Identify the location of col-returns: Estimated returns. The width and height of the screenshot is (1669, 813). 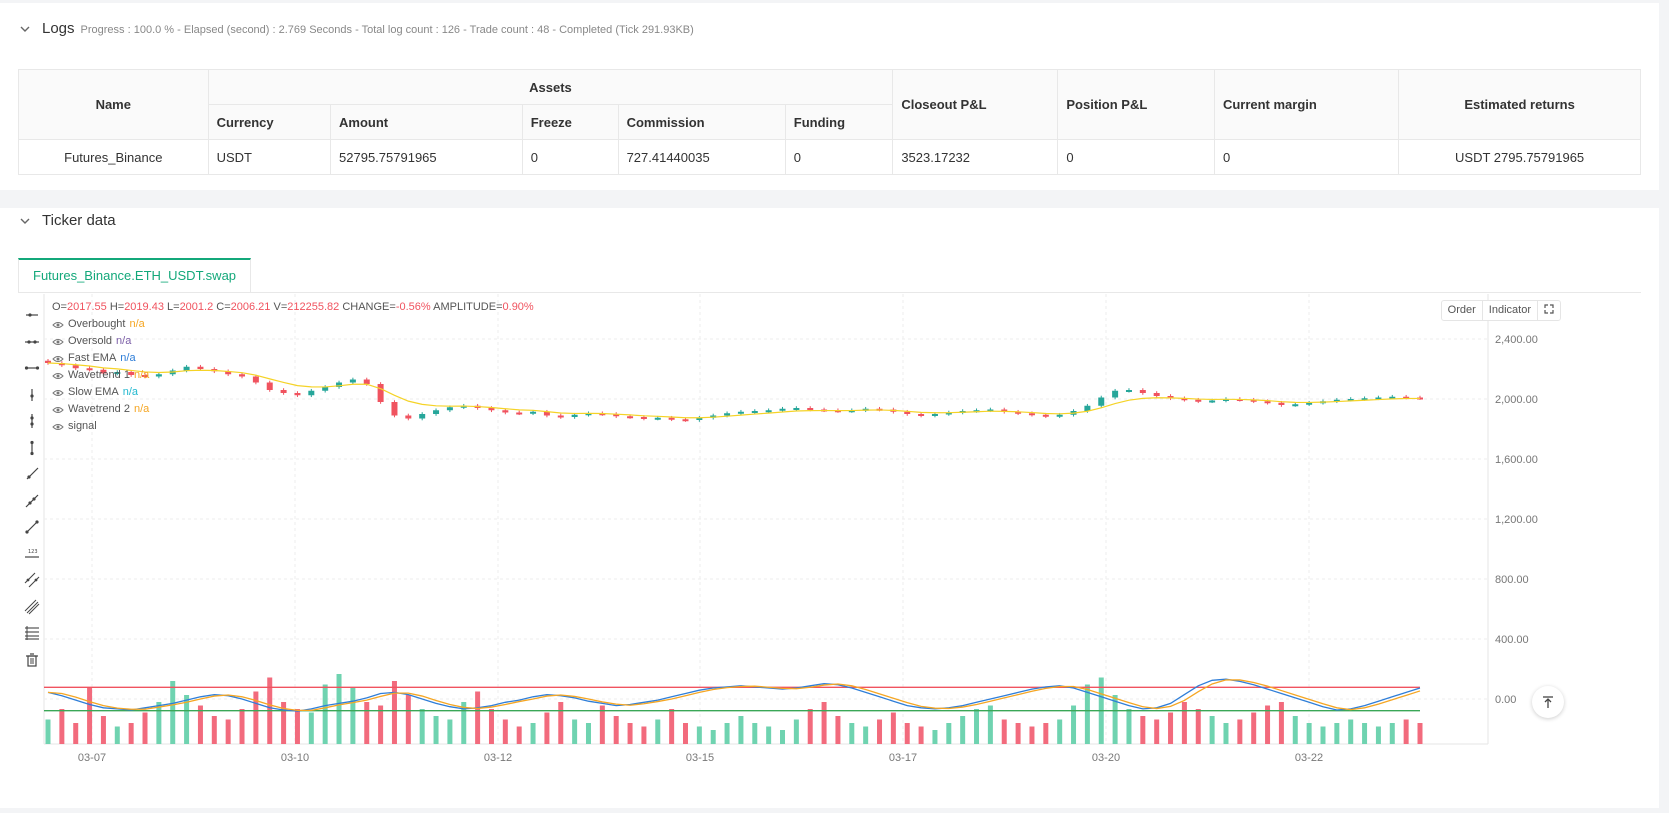
(1519, 104).